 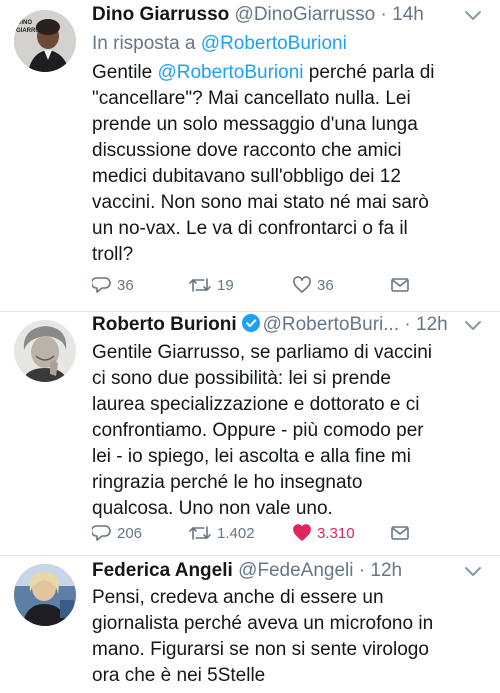 What do you see at coordinates (146, 43) in the screenshot?
I see `reply-prefix: In risposta a` at bounding box center [146, 43].